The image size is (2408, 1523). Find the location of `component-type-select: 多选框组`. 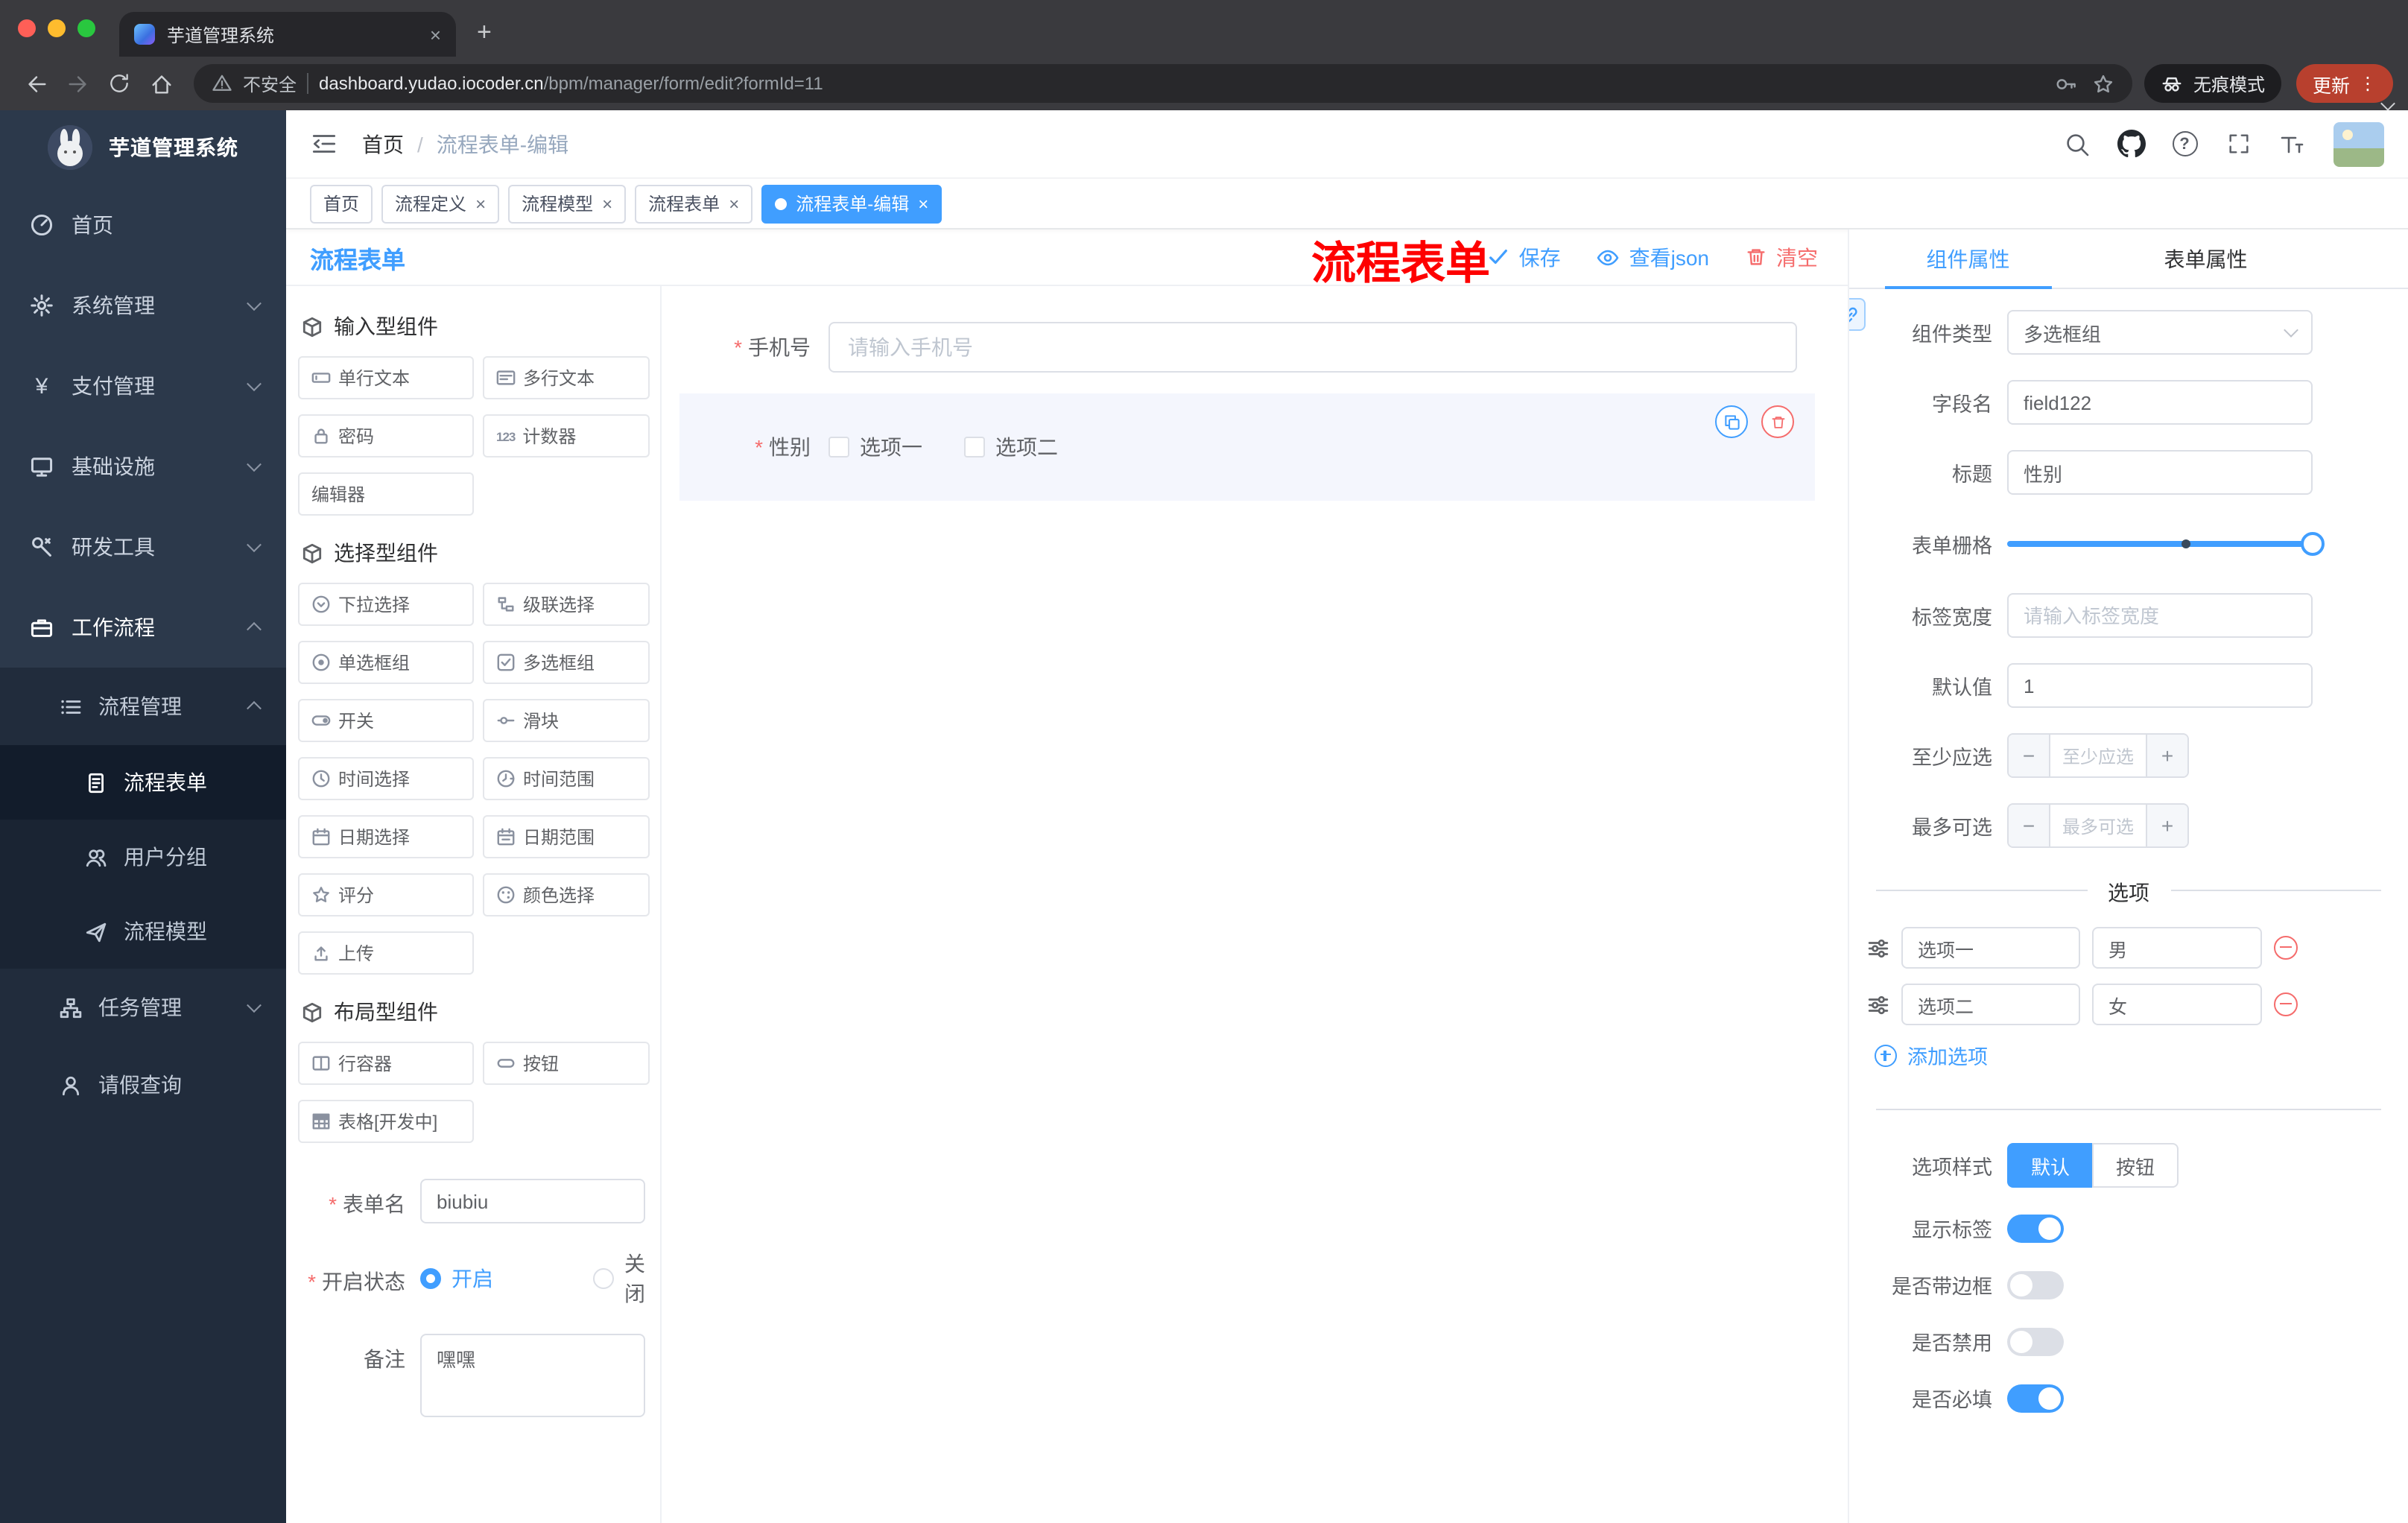

component-type-select: 多选框组 is located at coordinates (2160, 332).